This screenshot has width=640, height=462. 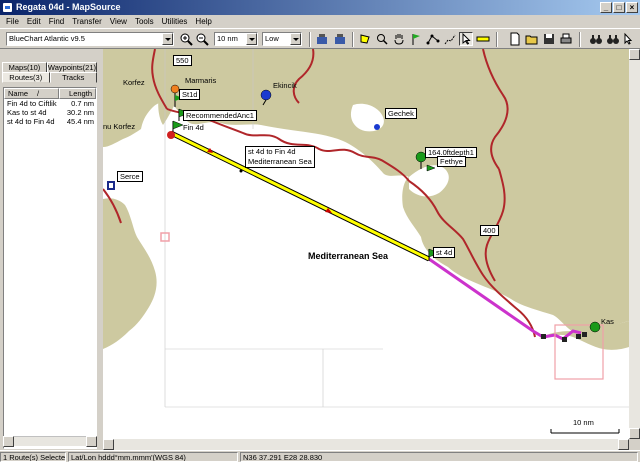 I want to click on menu-view: View, so click(x=118, y=21).